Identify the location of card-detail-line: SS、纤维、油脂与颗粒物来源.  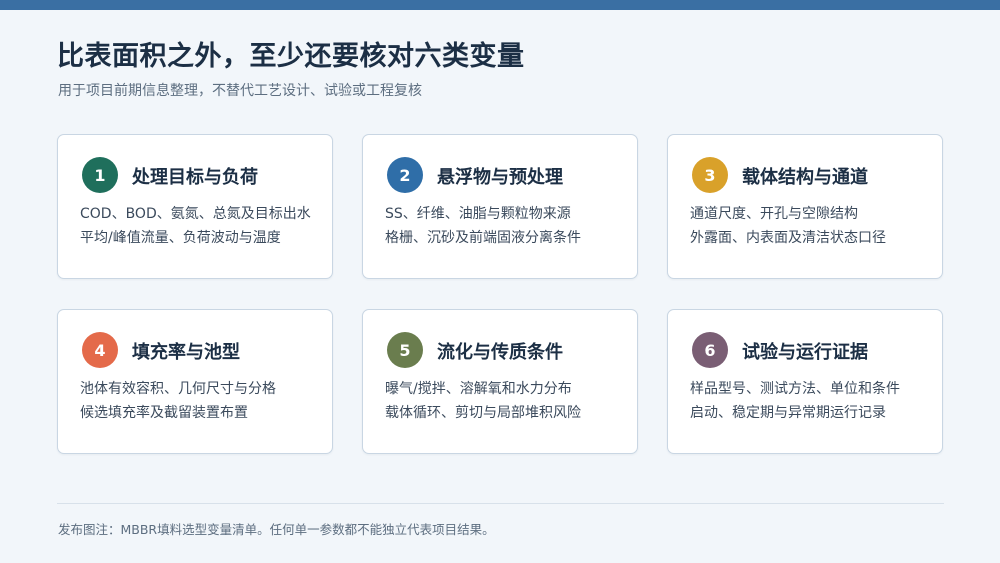
(478, 214).